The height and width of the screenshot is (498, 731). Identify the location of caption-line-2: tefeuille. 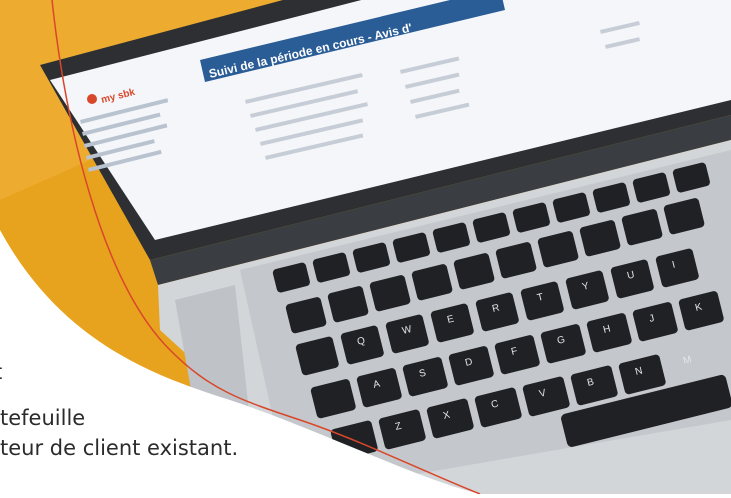
(43, 418).